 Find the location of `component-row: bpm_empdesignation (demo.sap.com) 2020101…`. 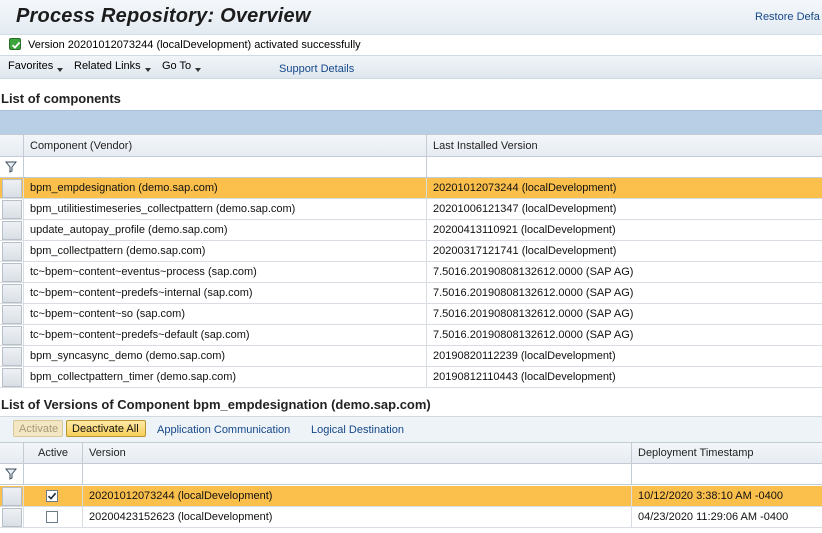

component-row: bpm_empdesignation (demo.sap.com) 2020101… is located at coordinates (411, 188).